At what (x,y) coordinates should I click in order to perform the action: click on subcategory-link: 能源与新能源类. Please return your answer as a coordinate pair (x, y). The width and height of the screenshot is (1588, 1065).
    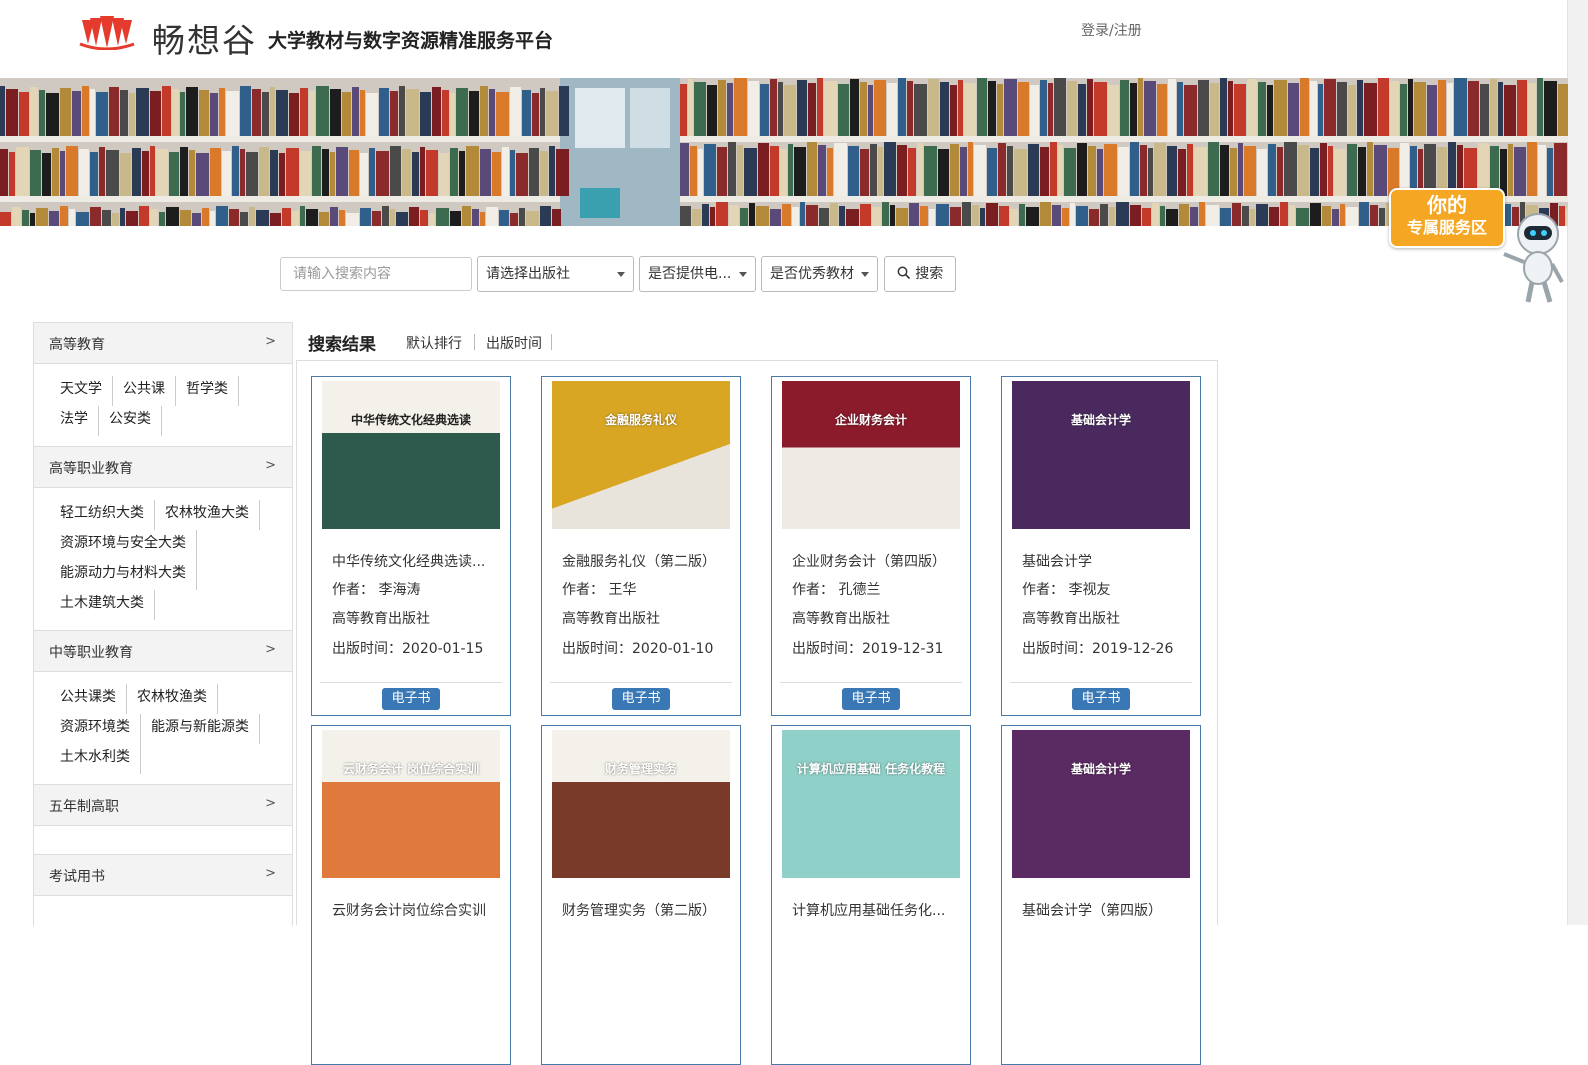
    Looking at the image, I should click on (200, 729).